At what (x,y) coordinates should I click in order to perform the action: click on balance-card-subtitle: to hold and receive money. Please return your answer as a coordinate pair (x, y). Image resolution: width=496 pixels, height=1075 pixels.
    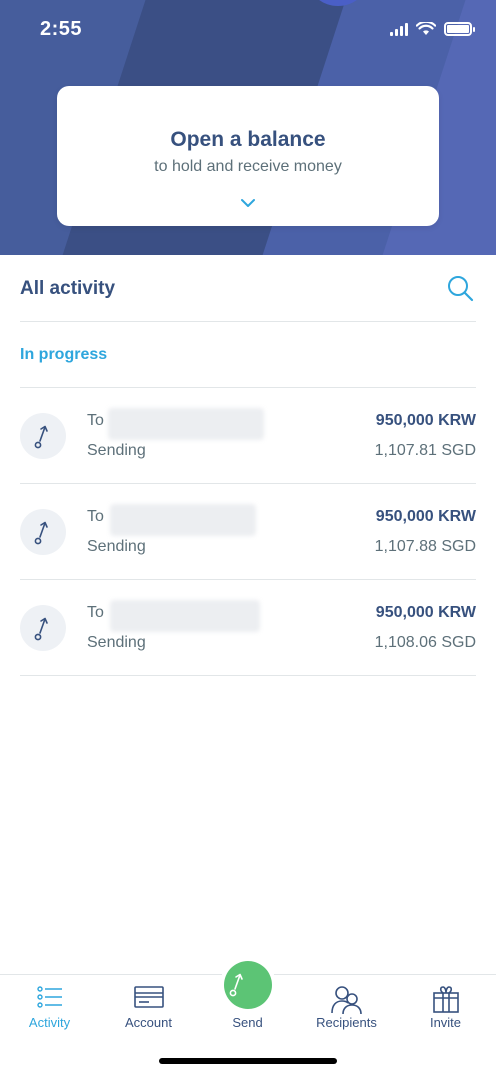
    Looking at the image, I should click on (248, 166).